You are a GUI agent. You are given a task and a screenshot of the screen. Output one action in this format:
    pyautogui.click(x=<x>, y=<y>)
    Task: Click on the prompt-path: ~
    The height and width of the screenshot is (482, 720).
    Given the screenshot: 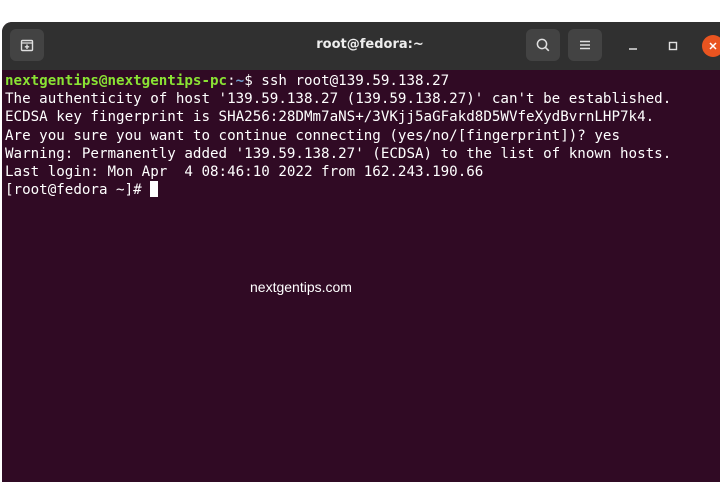 What is the action you would take?
    pyautogui.click(x=240, y=81)
    